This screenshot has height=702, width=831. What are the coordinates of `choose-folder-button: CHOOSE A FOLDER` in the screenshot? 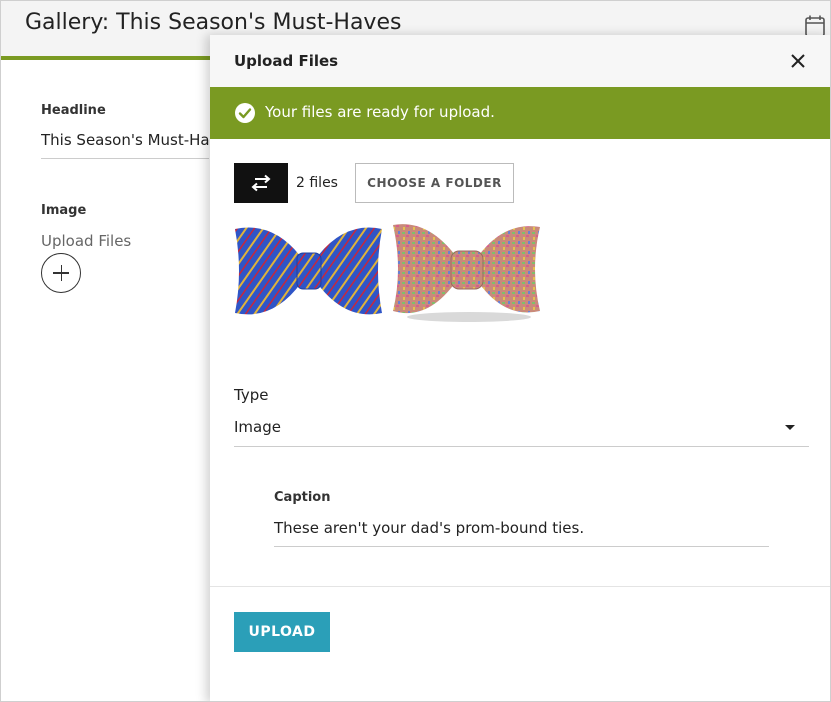 It's located at (434, 183).